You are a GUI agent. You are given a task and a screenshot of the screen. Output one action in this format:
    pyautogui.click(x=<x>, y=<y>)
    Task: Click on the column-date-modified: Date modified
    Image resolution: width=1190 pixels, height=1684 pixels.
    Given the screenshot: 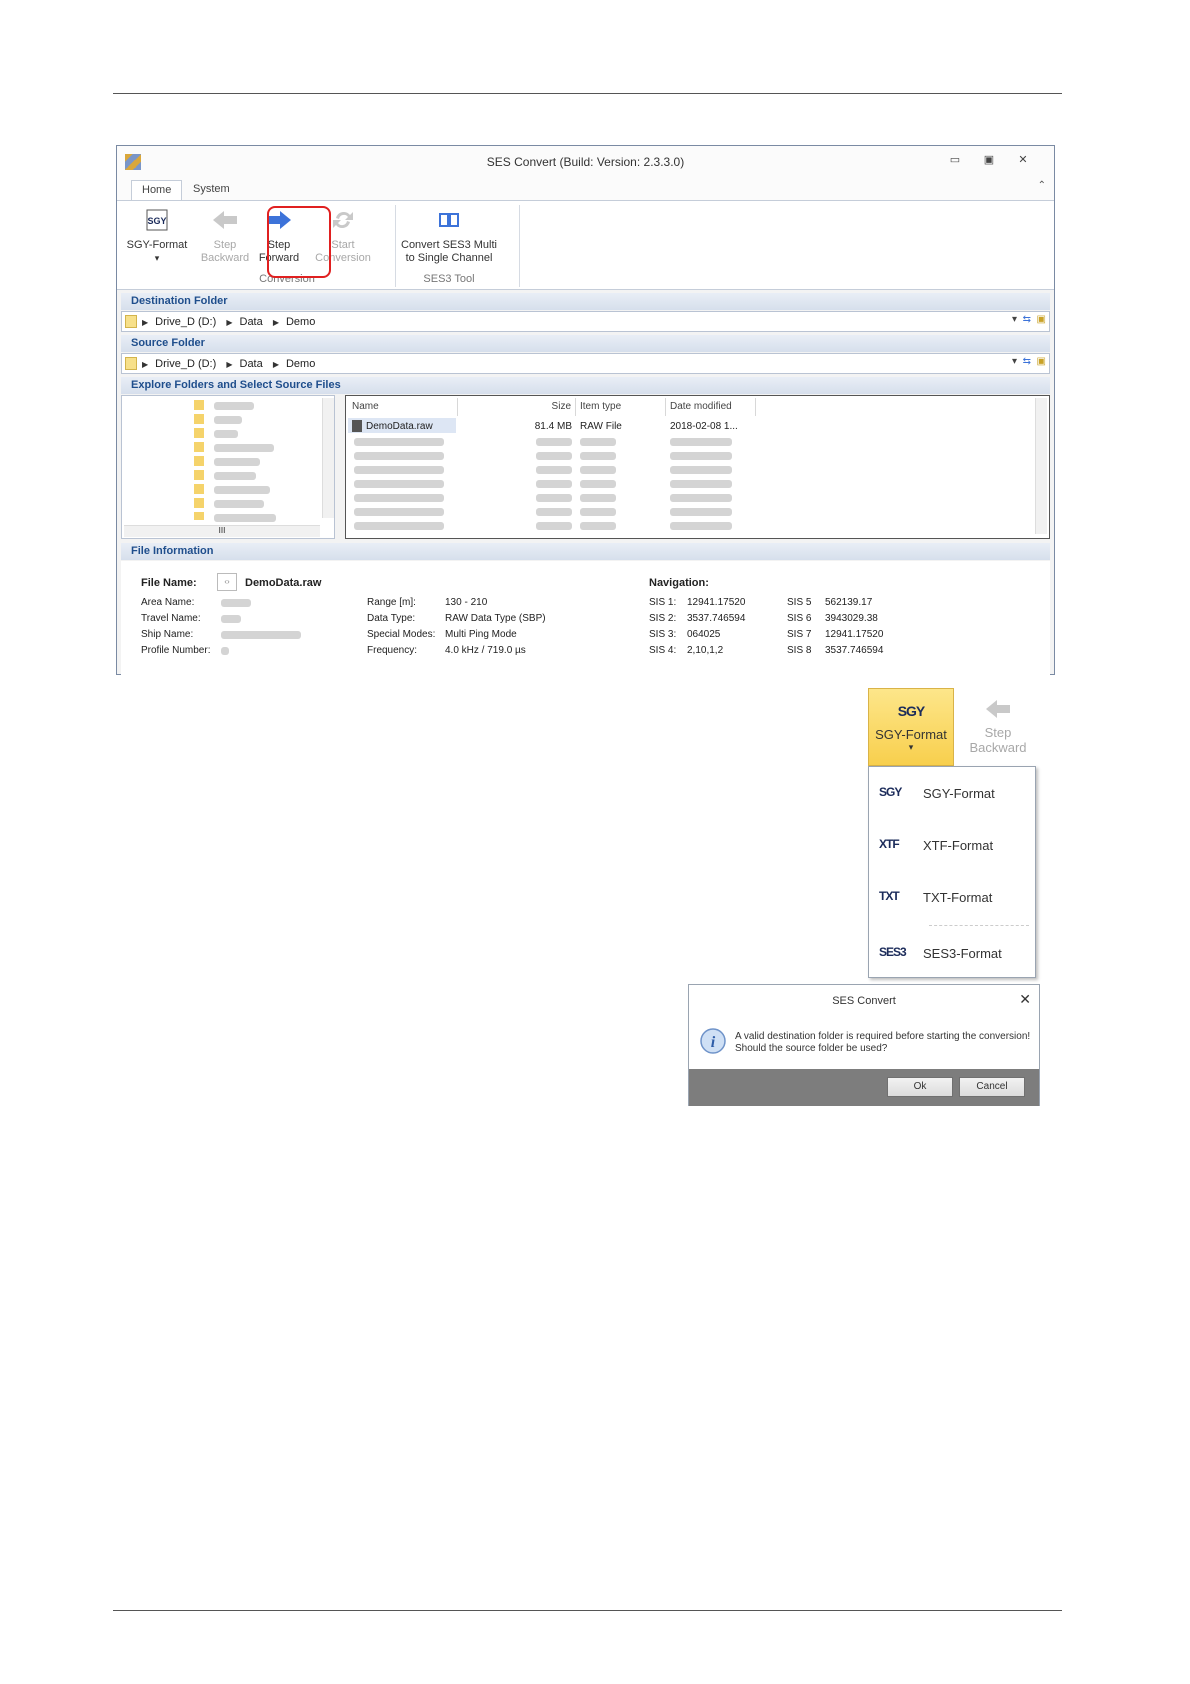 What is the action you would take?
    pyautogui.click(x=711, y=407)
    